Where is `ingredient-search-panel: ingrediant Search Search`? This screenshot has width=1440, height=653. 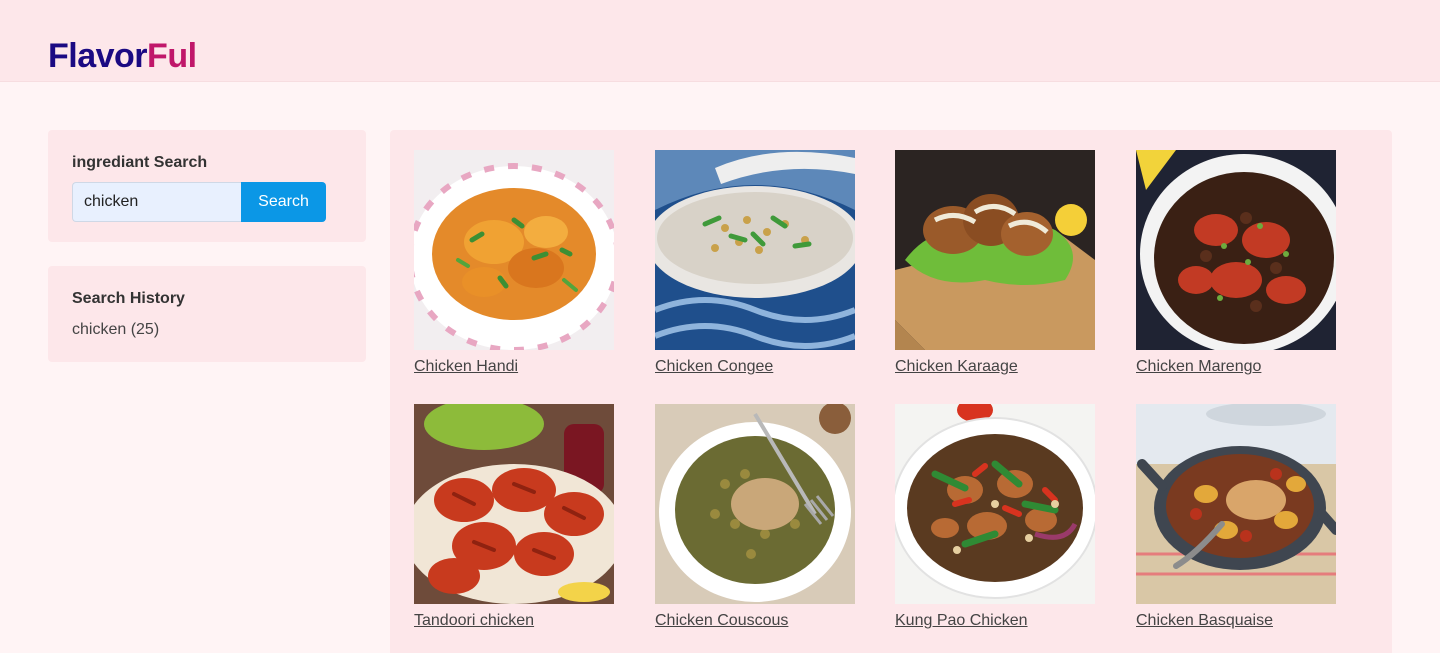 ingredient-search-panel: ingrediant Search Search is located at coordinates (207, 186).